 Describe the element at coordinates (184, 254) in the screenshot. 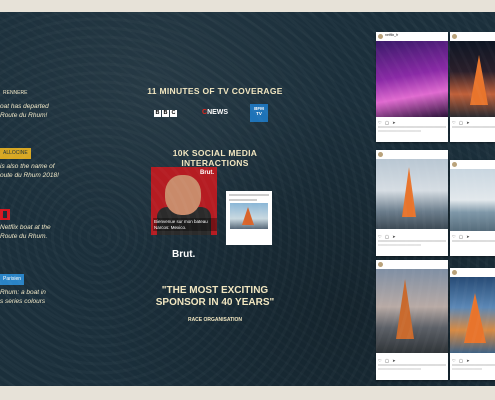

I see `brut-logo: Brut.` at that location.